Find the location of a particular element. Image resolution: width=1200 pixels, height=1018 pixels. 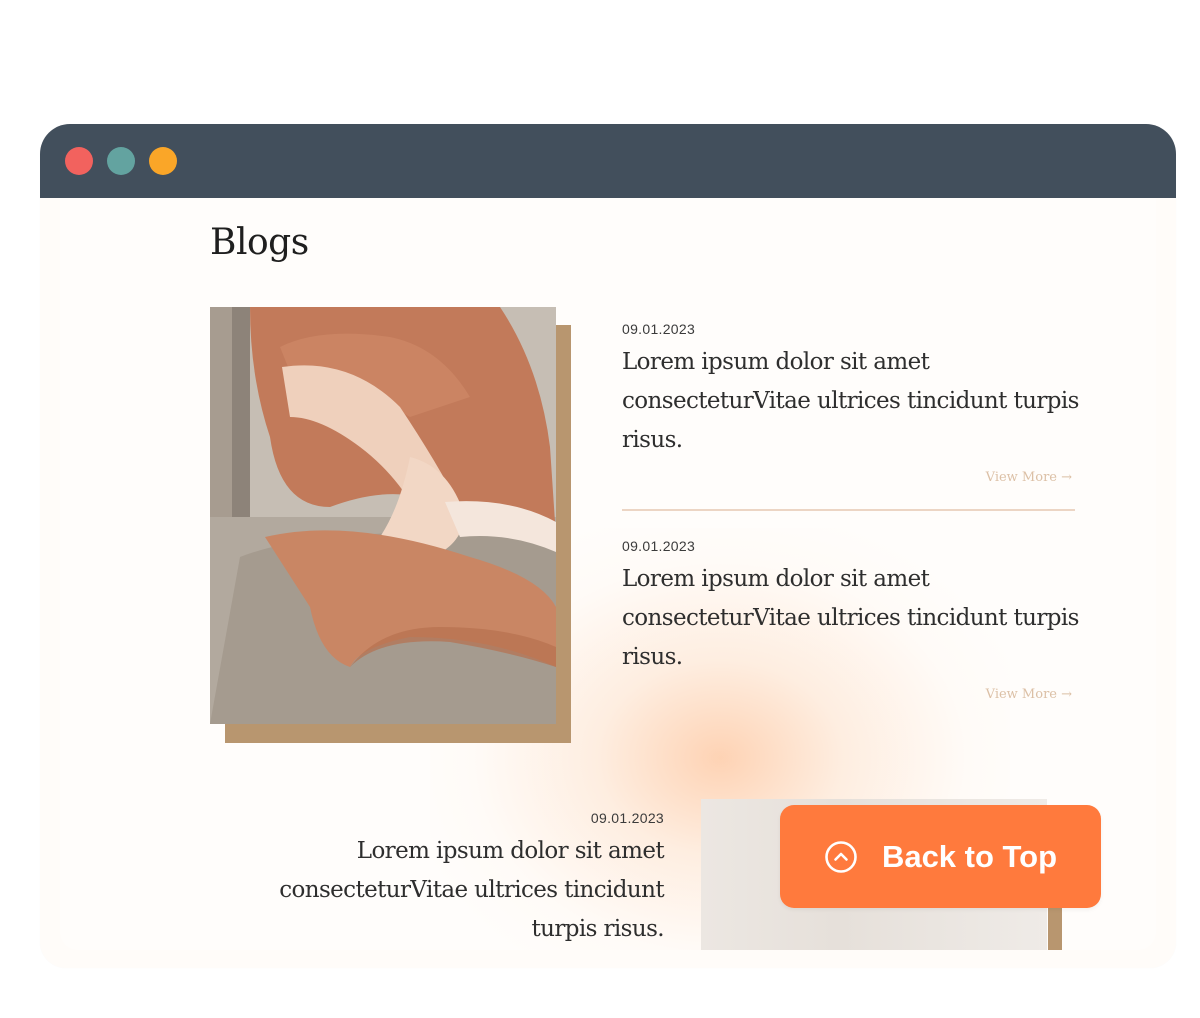

back-to-top-button: Back to Top is located at coordinates (940, 856).